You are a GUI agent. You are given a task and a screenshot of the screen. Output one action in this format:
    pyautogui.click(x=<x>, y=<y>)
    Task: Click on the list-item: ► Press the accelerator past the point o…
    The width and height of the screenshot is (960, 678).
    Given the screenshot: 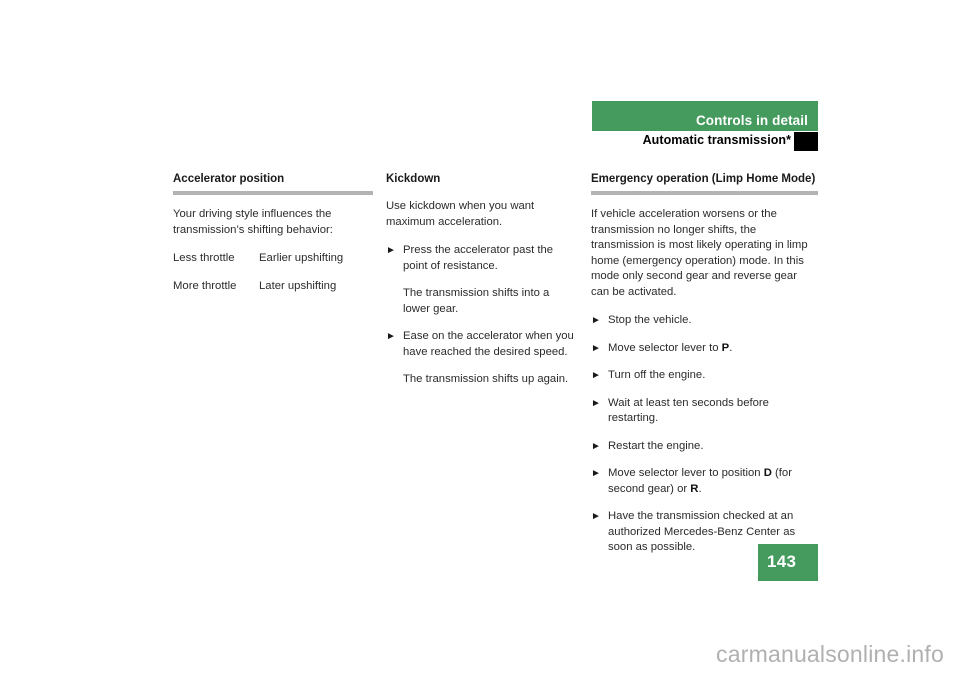 What is the action you would take?
    pyautogui.click(x=482, y=258)
    